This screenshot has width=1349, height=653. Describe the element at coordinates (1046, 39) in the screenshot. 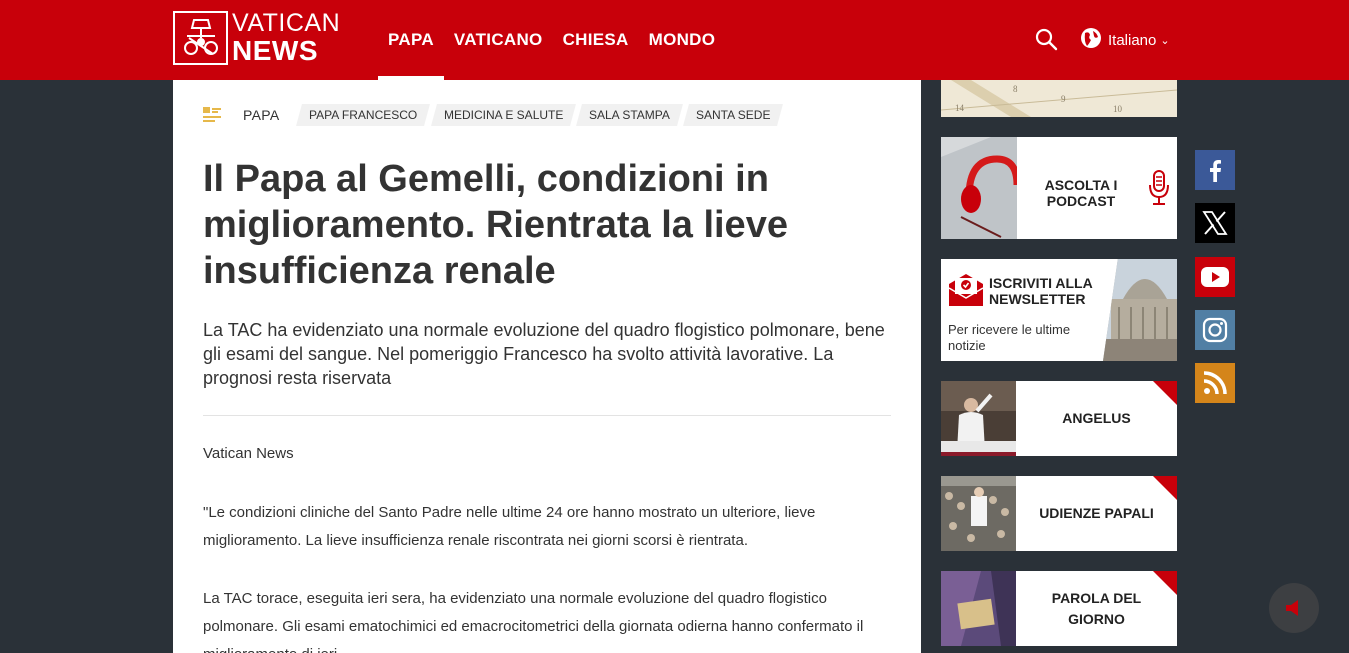

I see `search-icon` at that location.